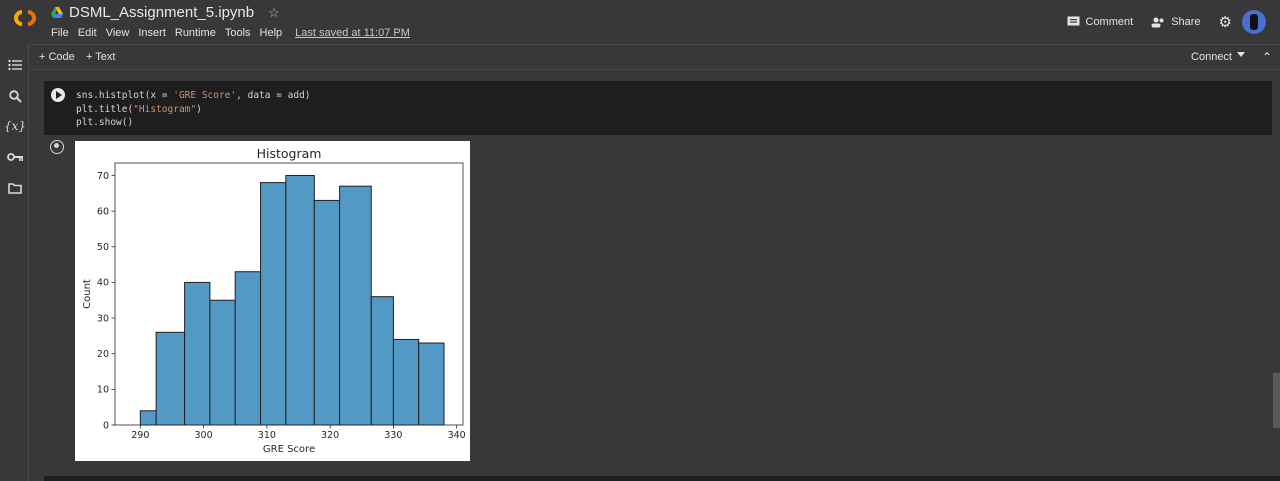  What do you see at coordinates (15, 157) in the screenshot?
I see `secrets-key-icon` at bounding box center [15, 157].